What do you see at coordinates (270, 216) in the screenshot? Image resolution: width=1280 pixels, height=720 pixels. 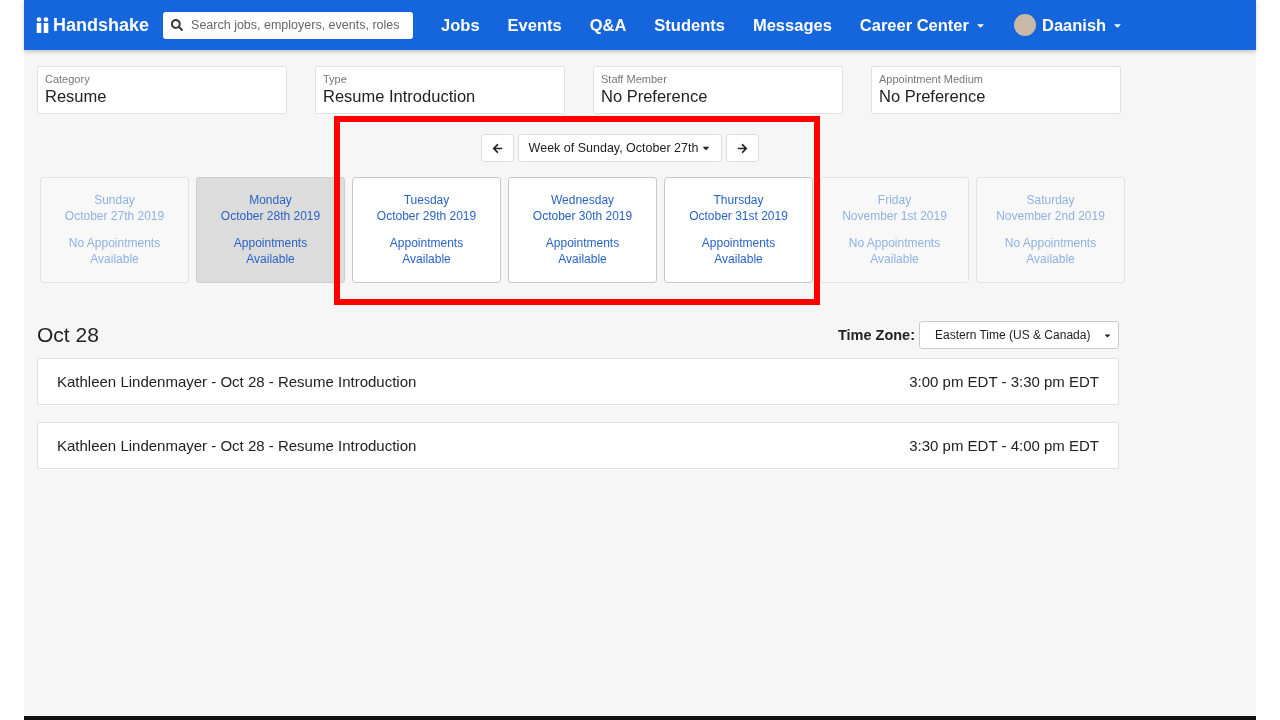 I see `day-date: October 28th 2019` at bounding box center [270, 216].